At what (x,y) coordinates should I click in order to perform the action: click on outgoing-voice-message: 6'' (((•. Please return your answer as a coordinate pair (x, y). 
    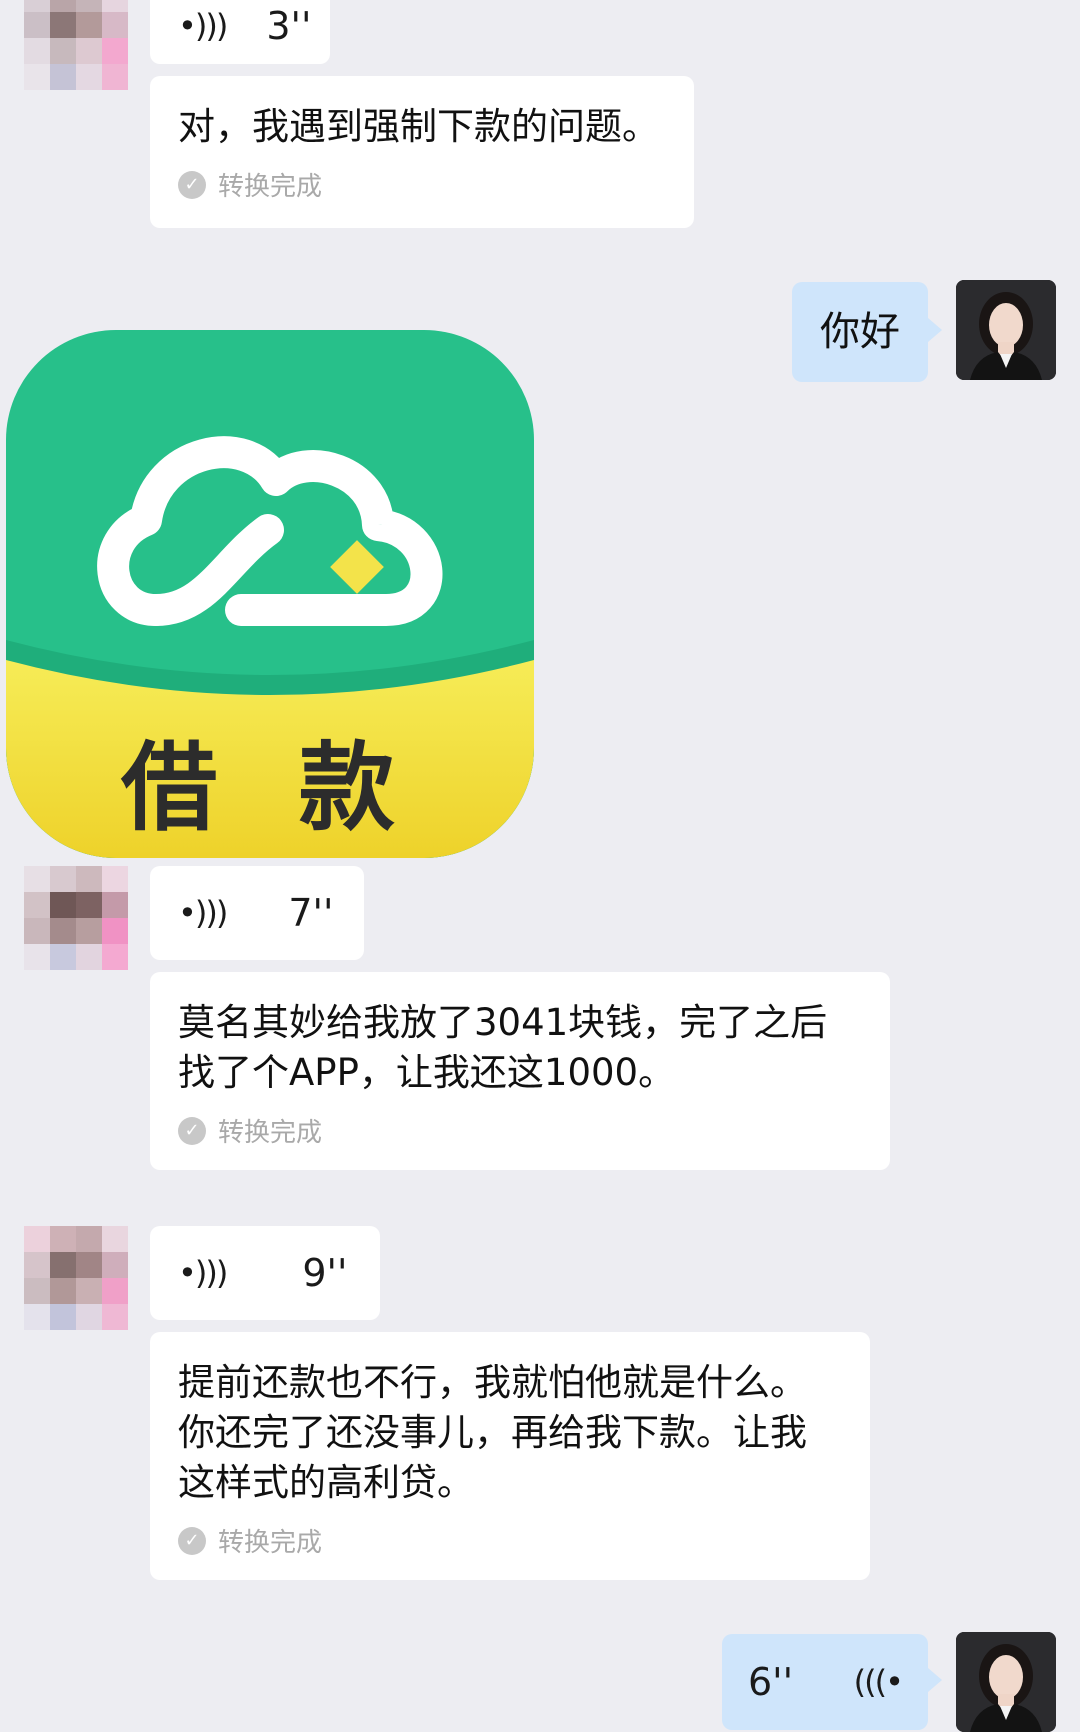
    Looking at the image, I should click on (825, 1682).